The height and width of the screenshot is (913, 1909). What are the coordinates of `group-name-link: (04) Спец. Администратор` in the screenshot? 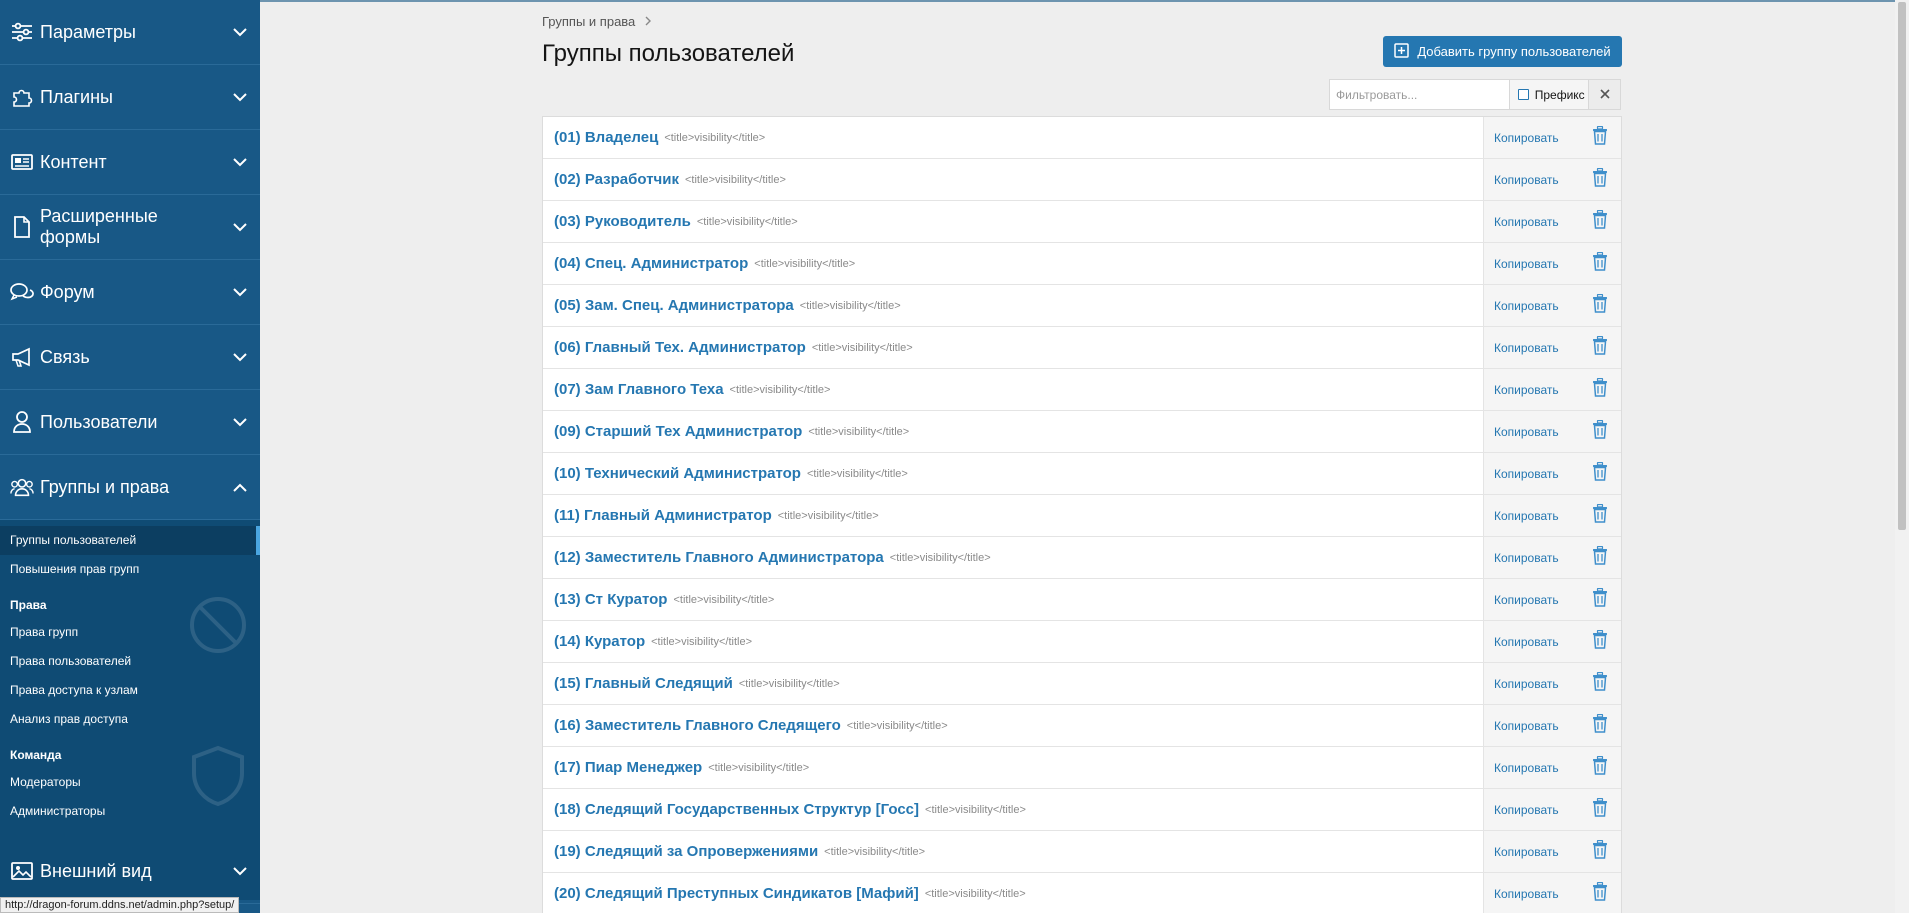 It's located at (651, 263).